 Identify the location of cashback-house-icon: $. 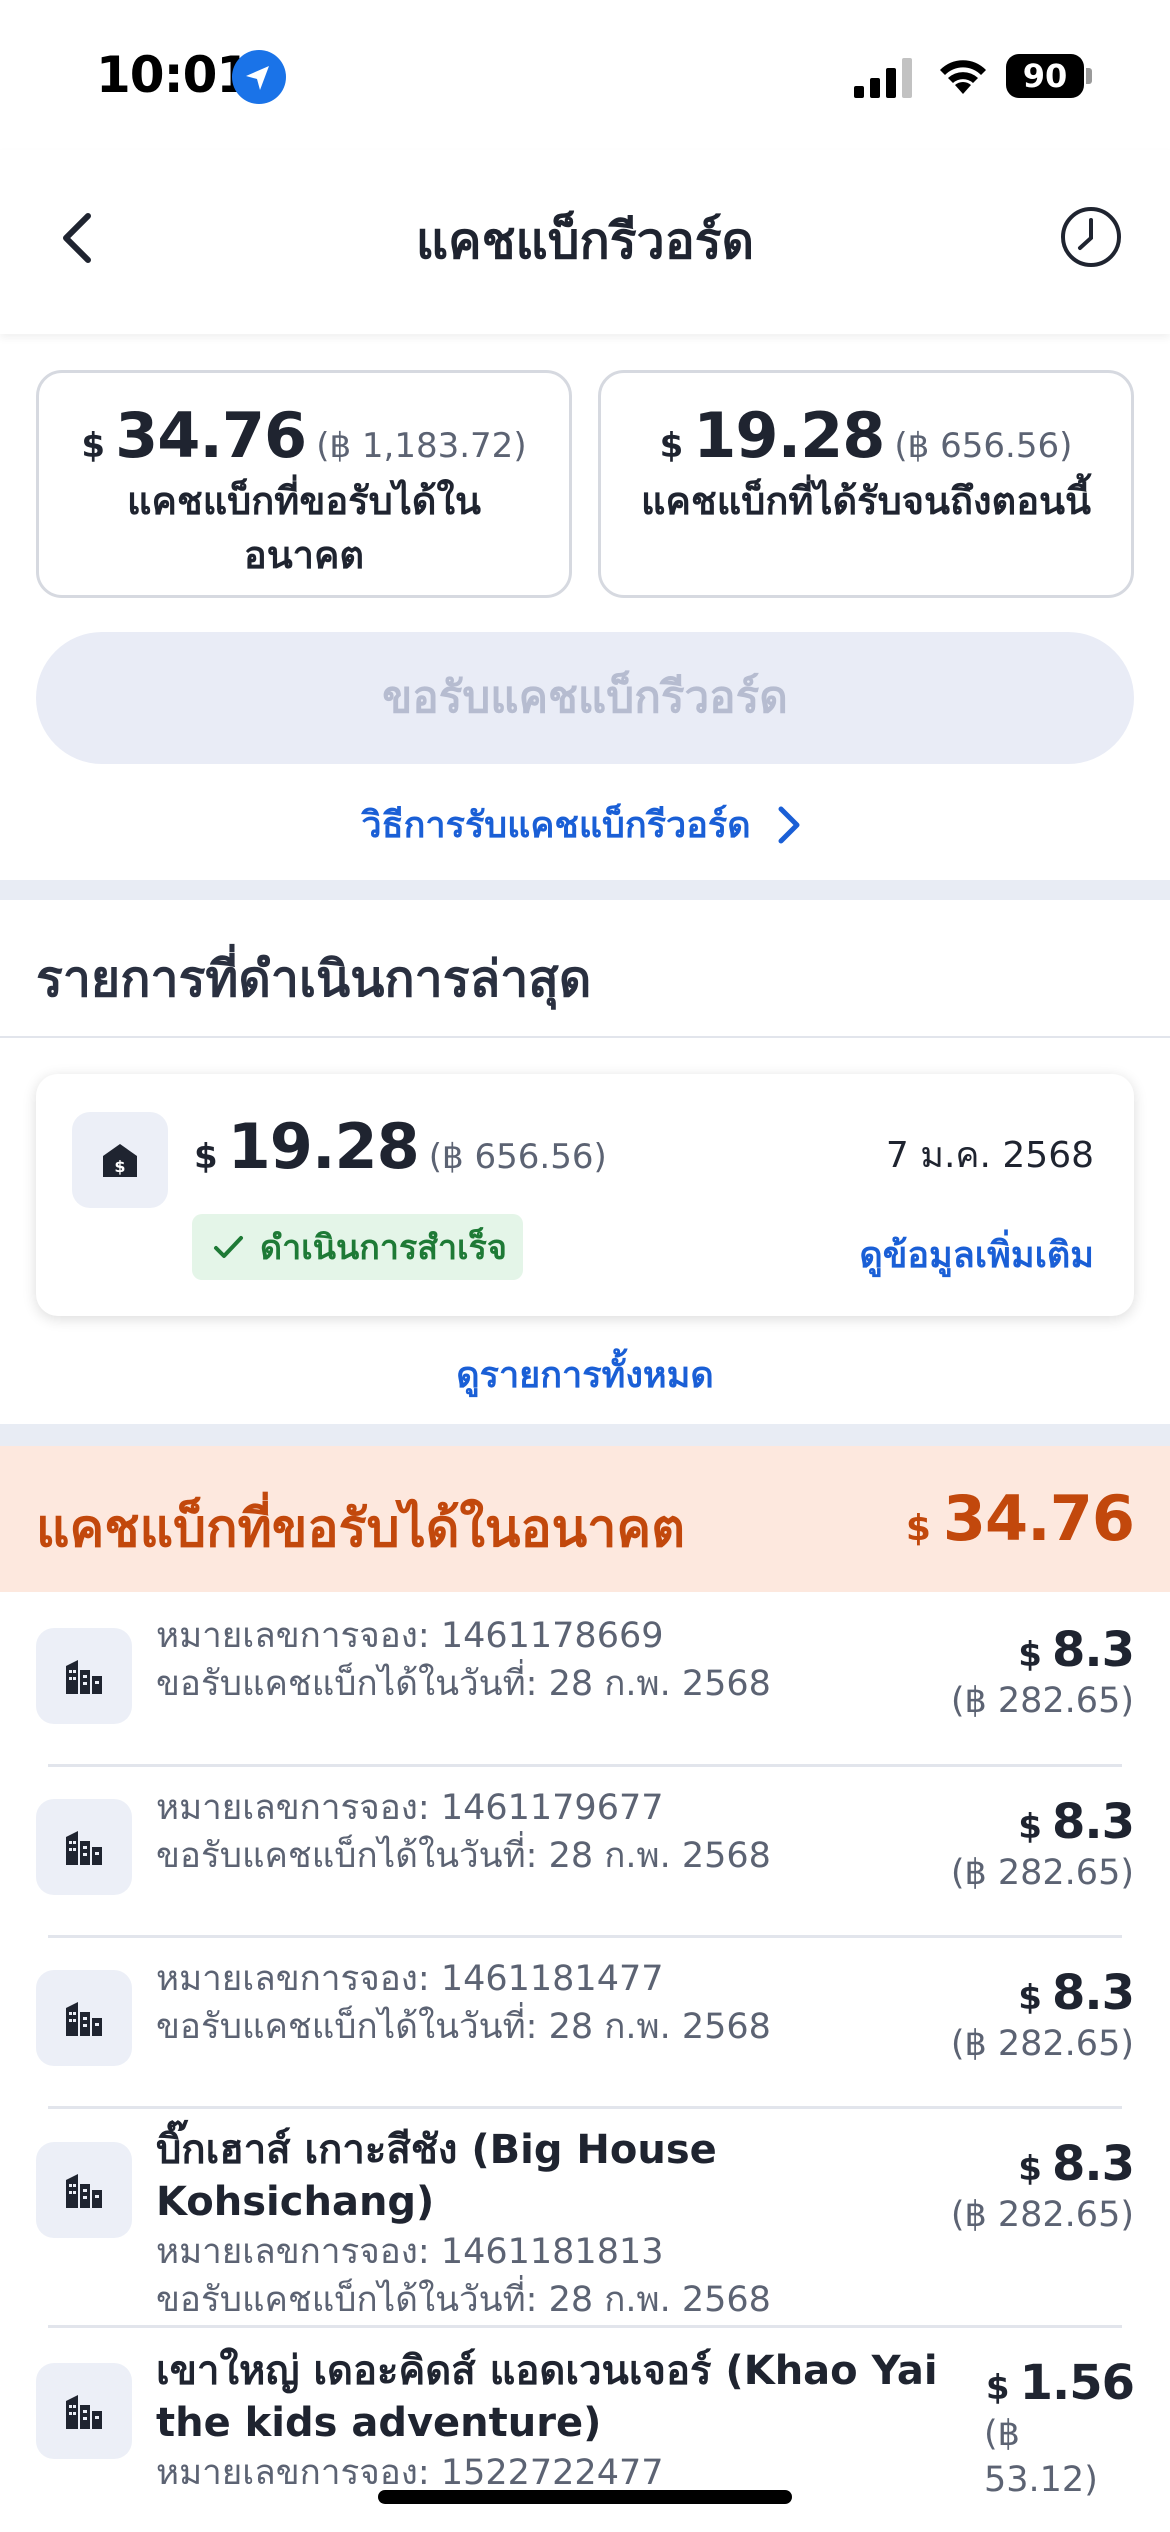
(120, 1160).